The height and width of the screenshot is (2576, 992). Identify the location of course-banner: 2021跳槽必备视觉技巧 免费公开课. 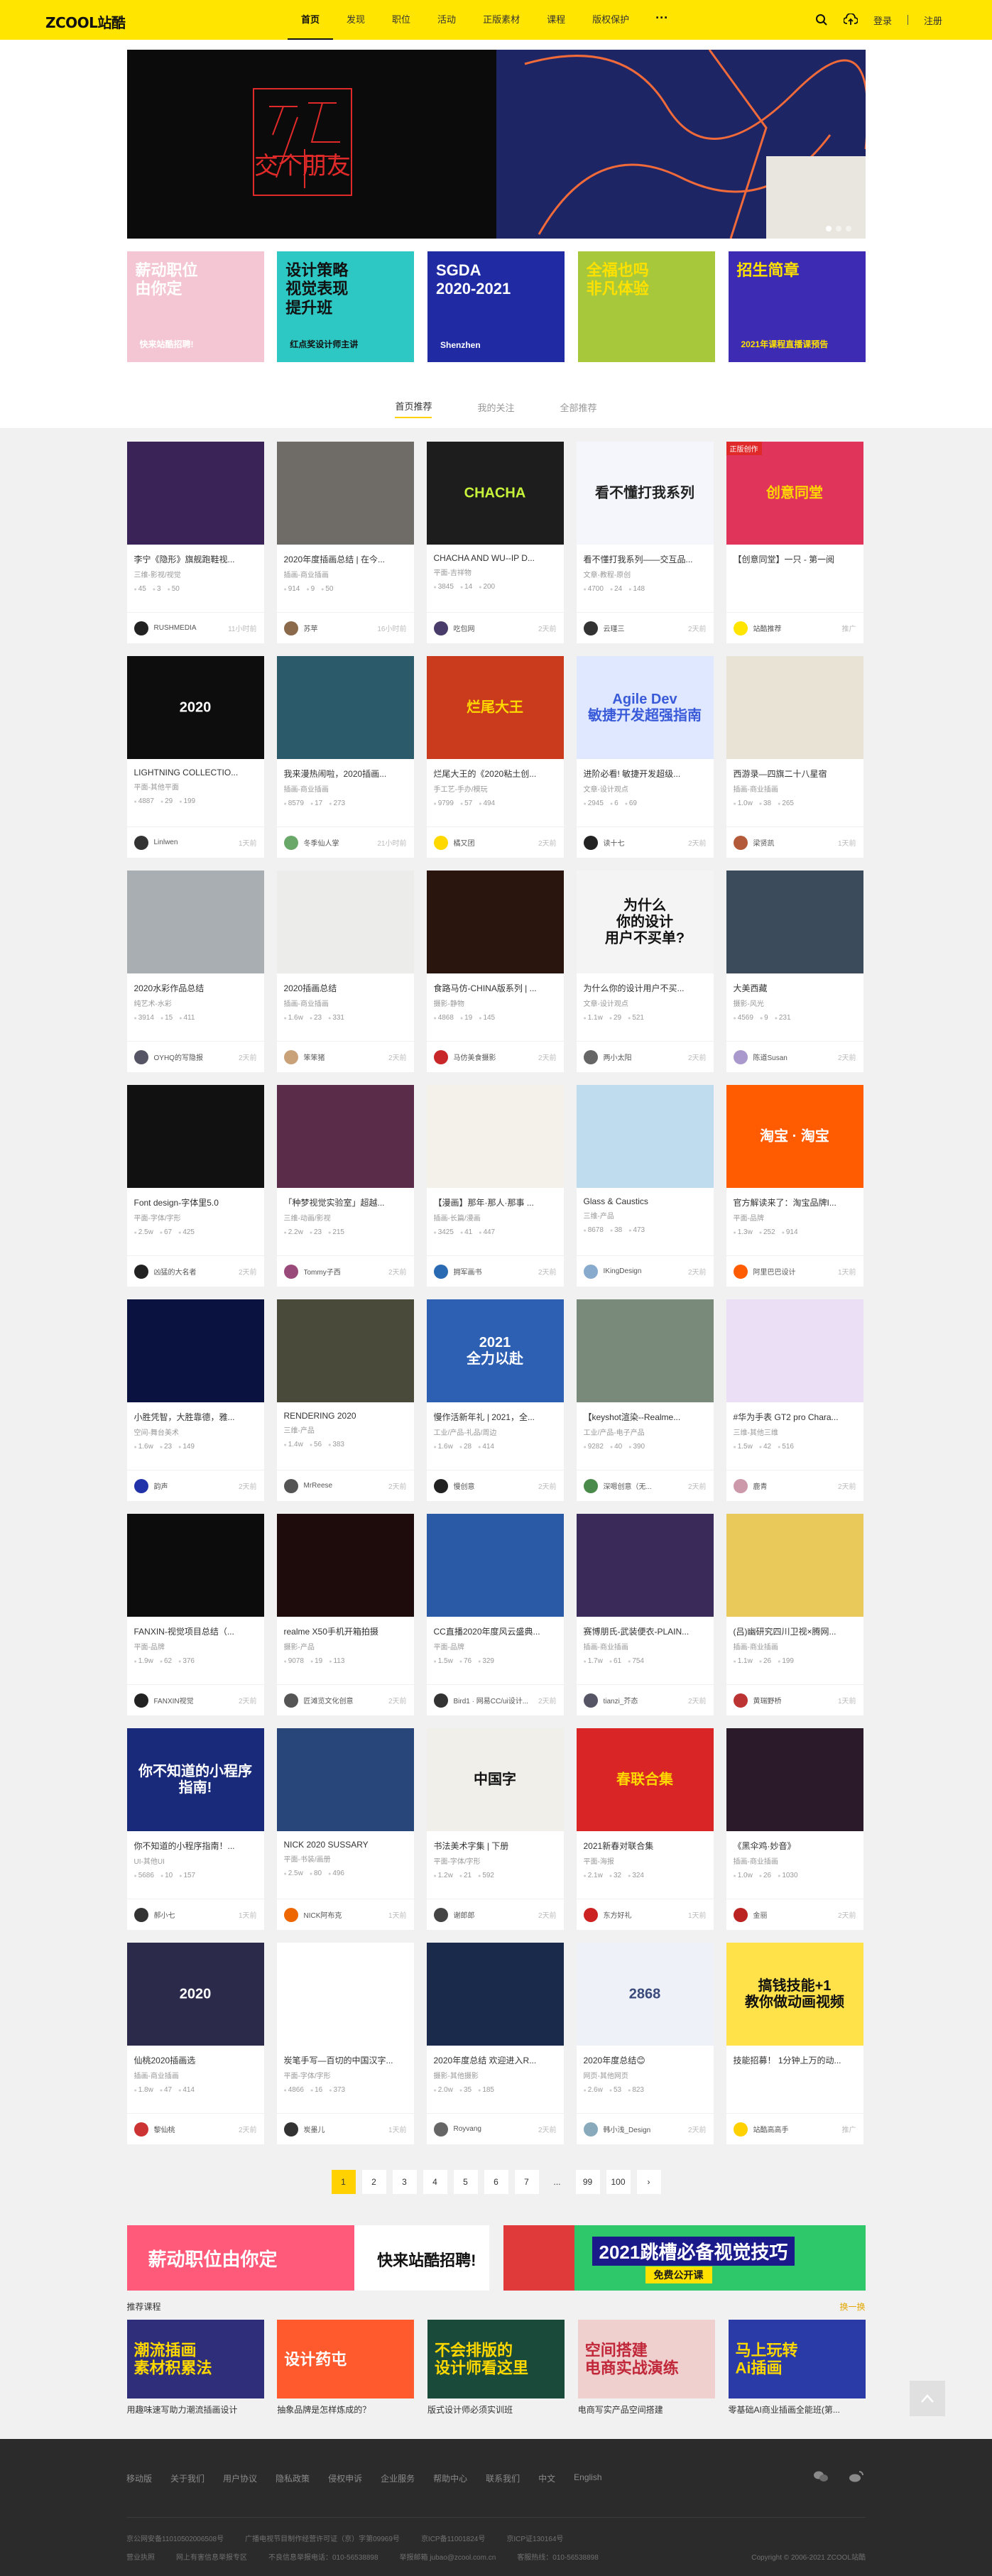
(684, 2258).